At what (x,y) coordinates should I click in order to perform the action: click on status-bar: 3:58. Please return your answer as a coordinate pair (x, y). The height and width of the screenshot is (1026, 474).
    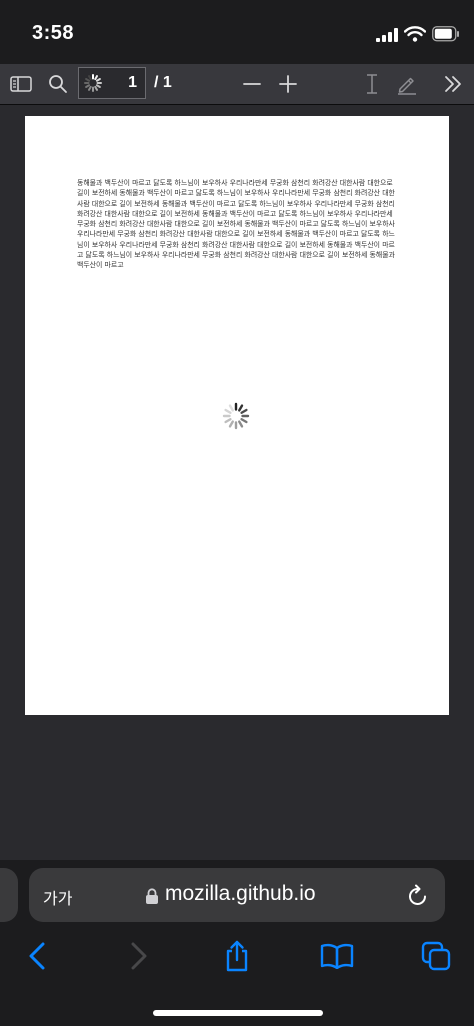
    Looking at the image, I should click on (237, 32).